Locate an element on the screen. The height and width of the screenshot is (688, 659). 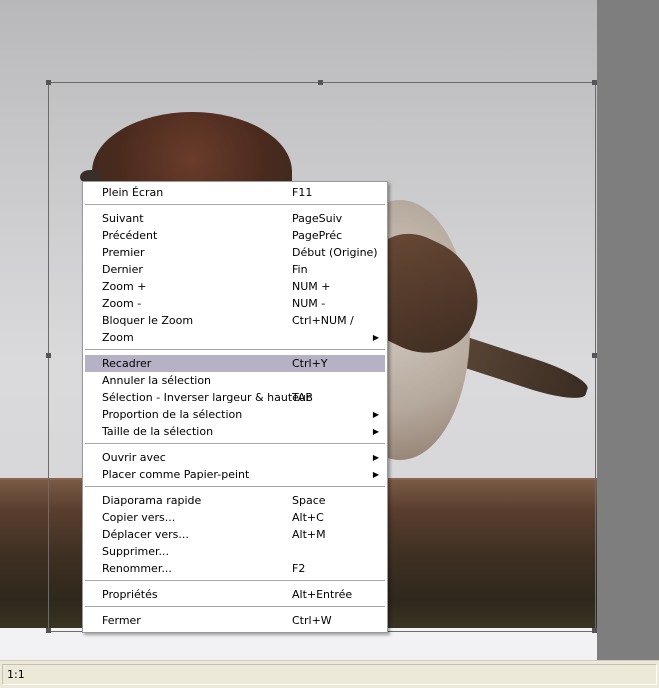
menu-item-label: Premier is located at coordinates (123, 252).